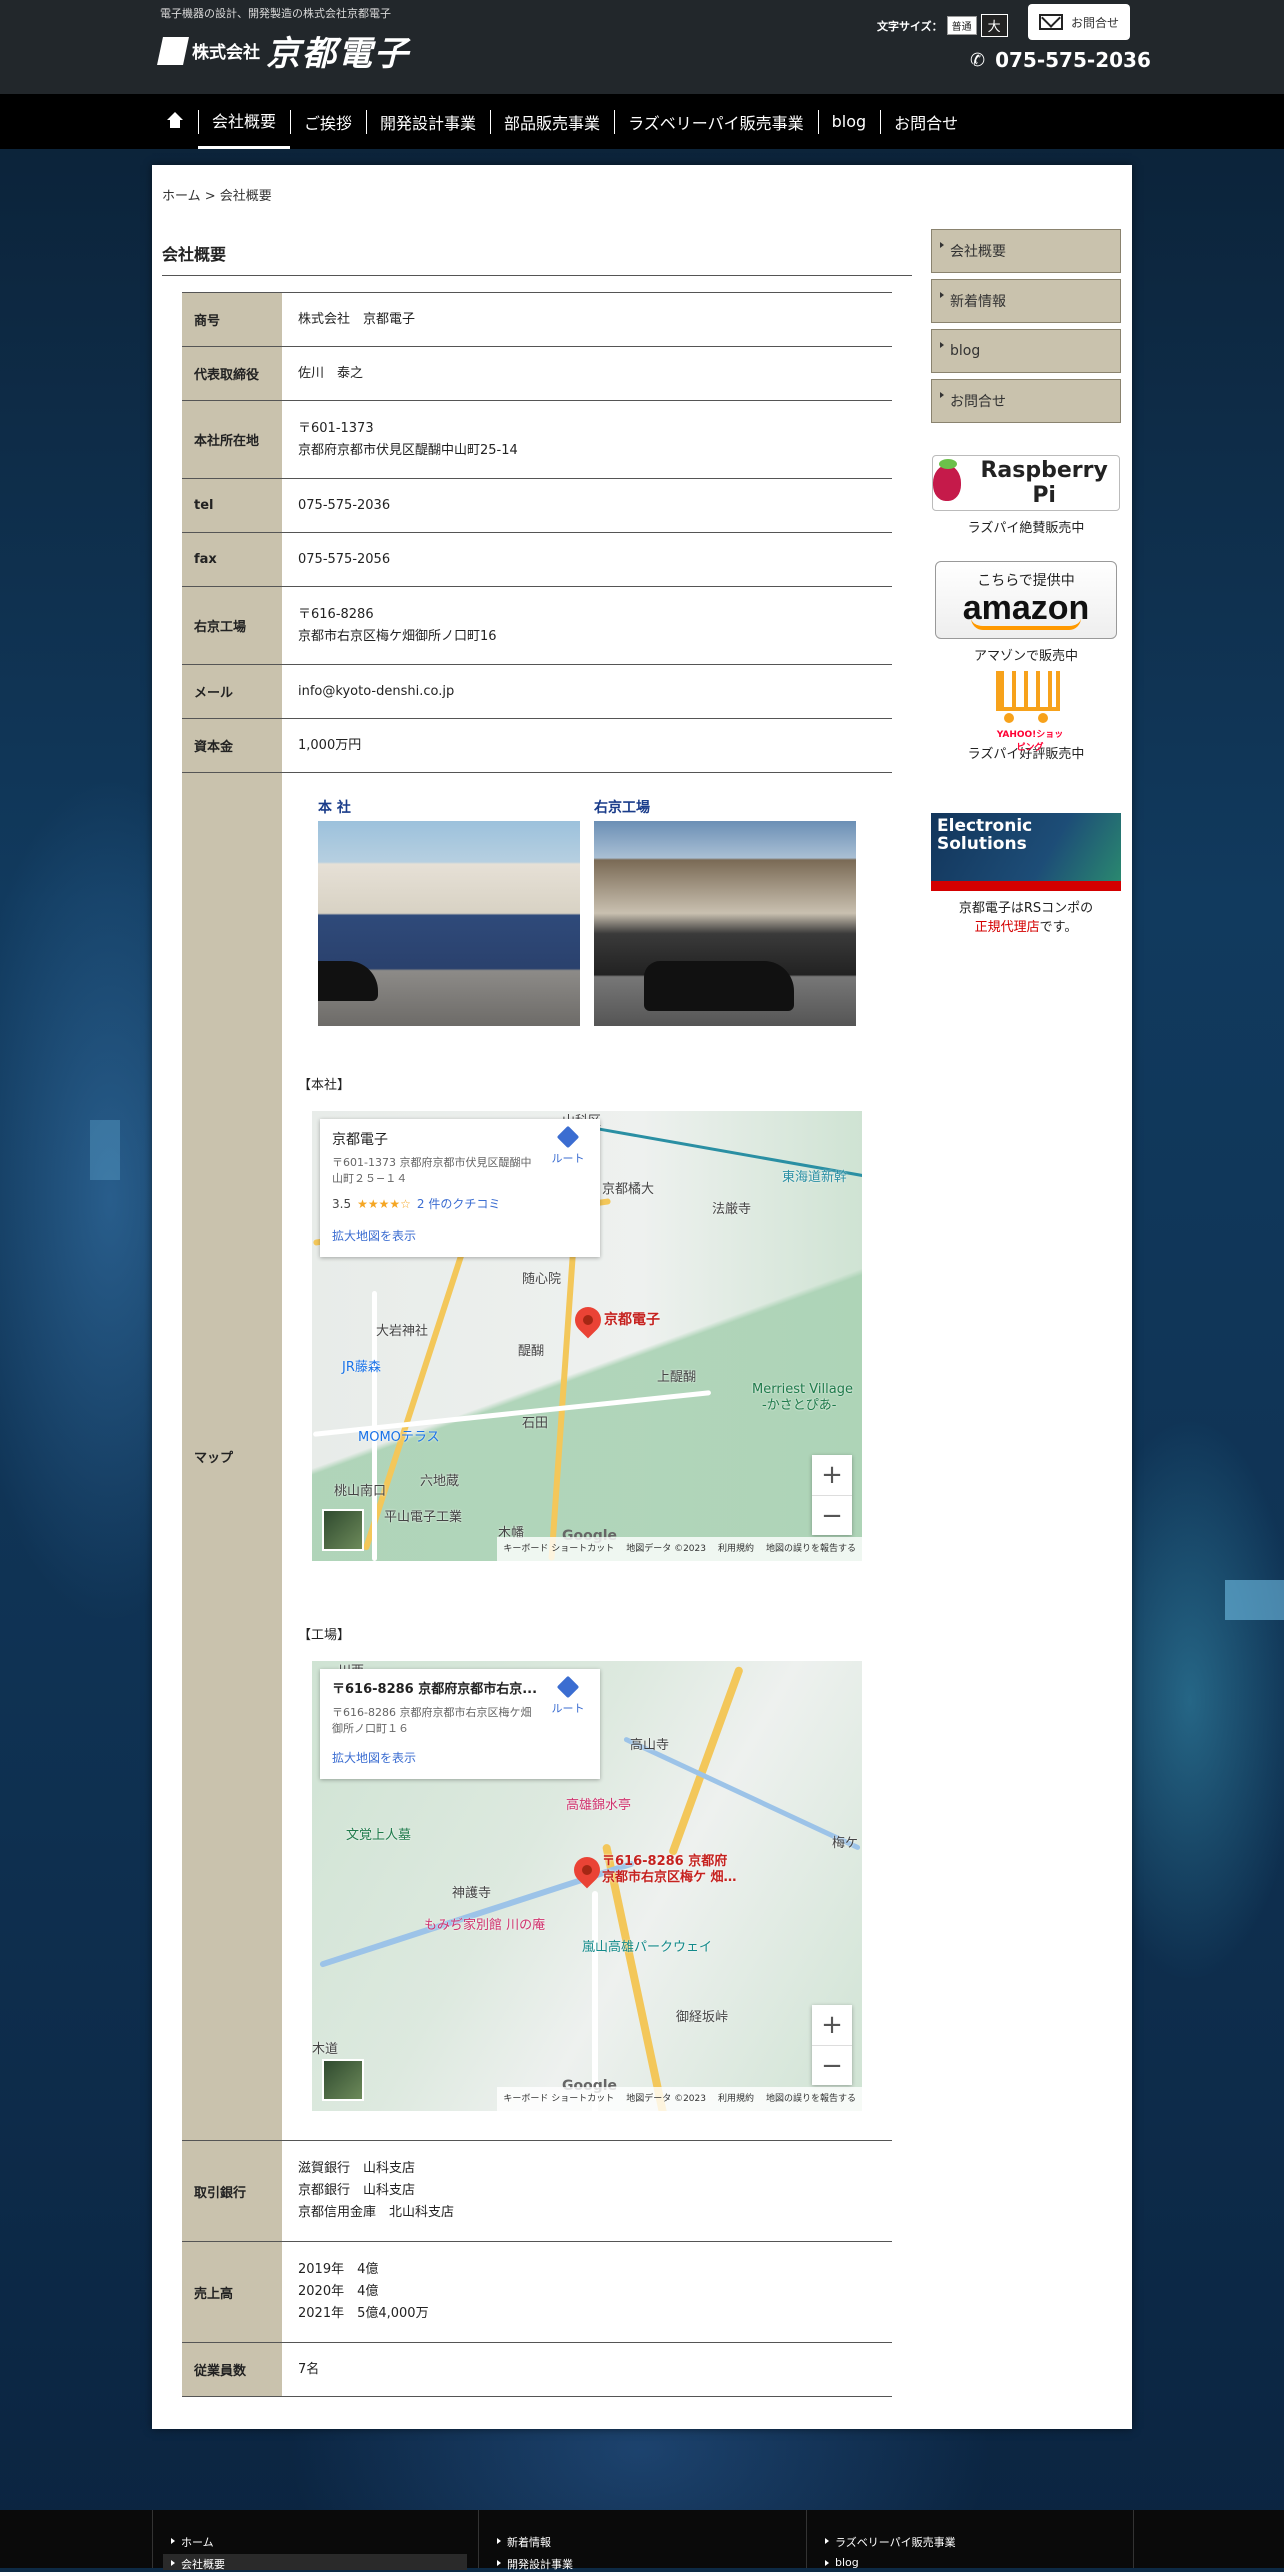  I want to click on factory-address: 〒616-8286 京都市右京区梅ケ畑御所ノ口町16, so click(587, 625).